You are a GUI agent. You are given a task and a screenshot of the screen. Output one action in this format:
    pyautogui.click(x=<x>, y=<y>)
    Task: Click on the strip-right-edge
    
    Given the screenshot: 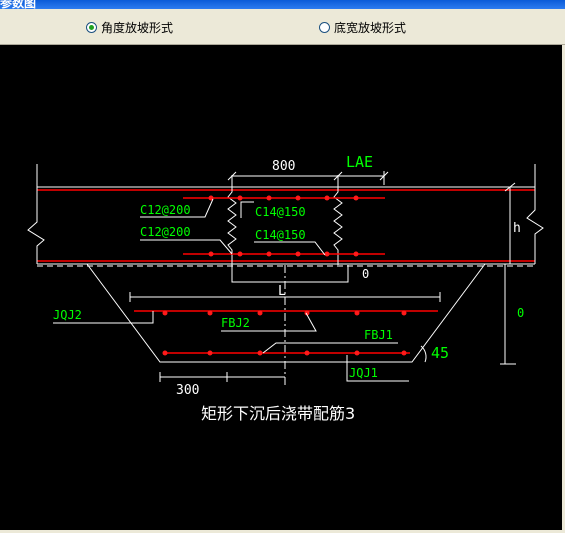 What is the action you would take?
    pyautogui.click(x=338, y=220)
    